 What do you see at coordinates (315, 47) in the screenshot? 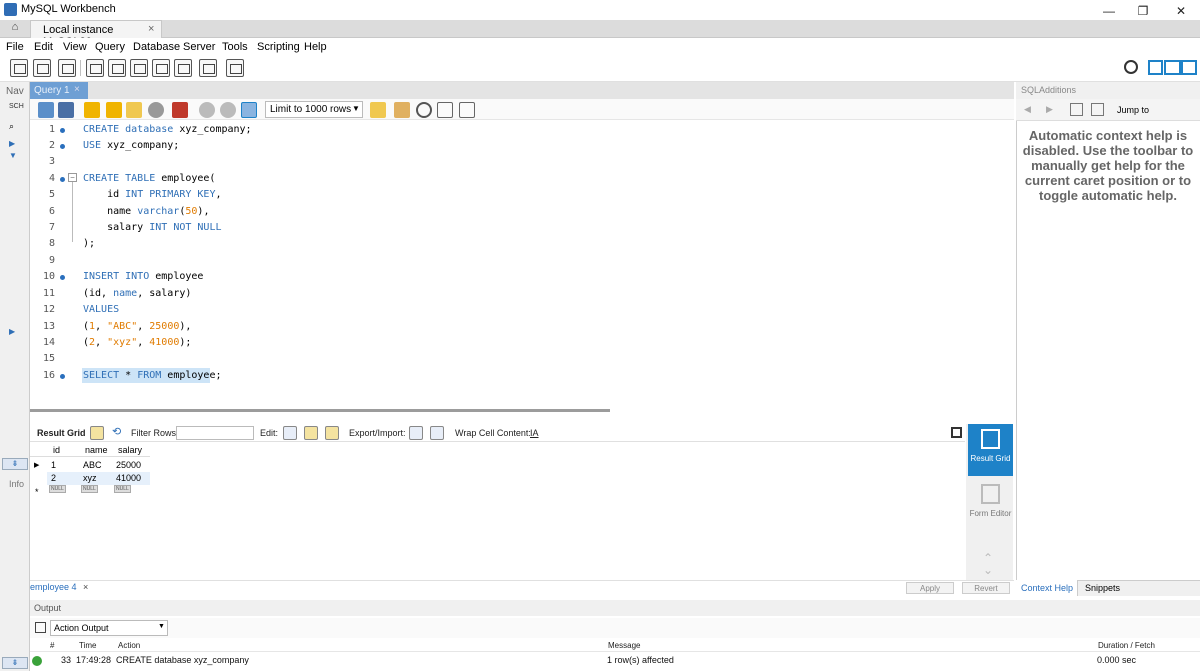
I see `menu-help: Help` at bounding box center [315, 47].